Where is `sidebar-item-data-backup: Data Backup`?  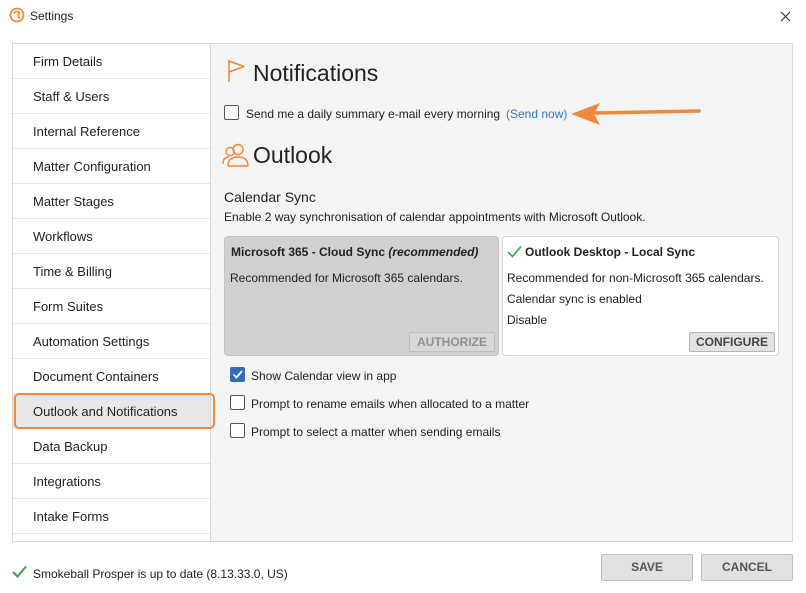
sidebar-item-data-backup: Data Backup is located at coordinates (111, 446).